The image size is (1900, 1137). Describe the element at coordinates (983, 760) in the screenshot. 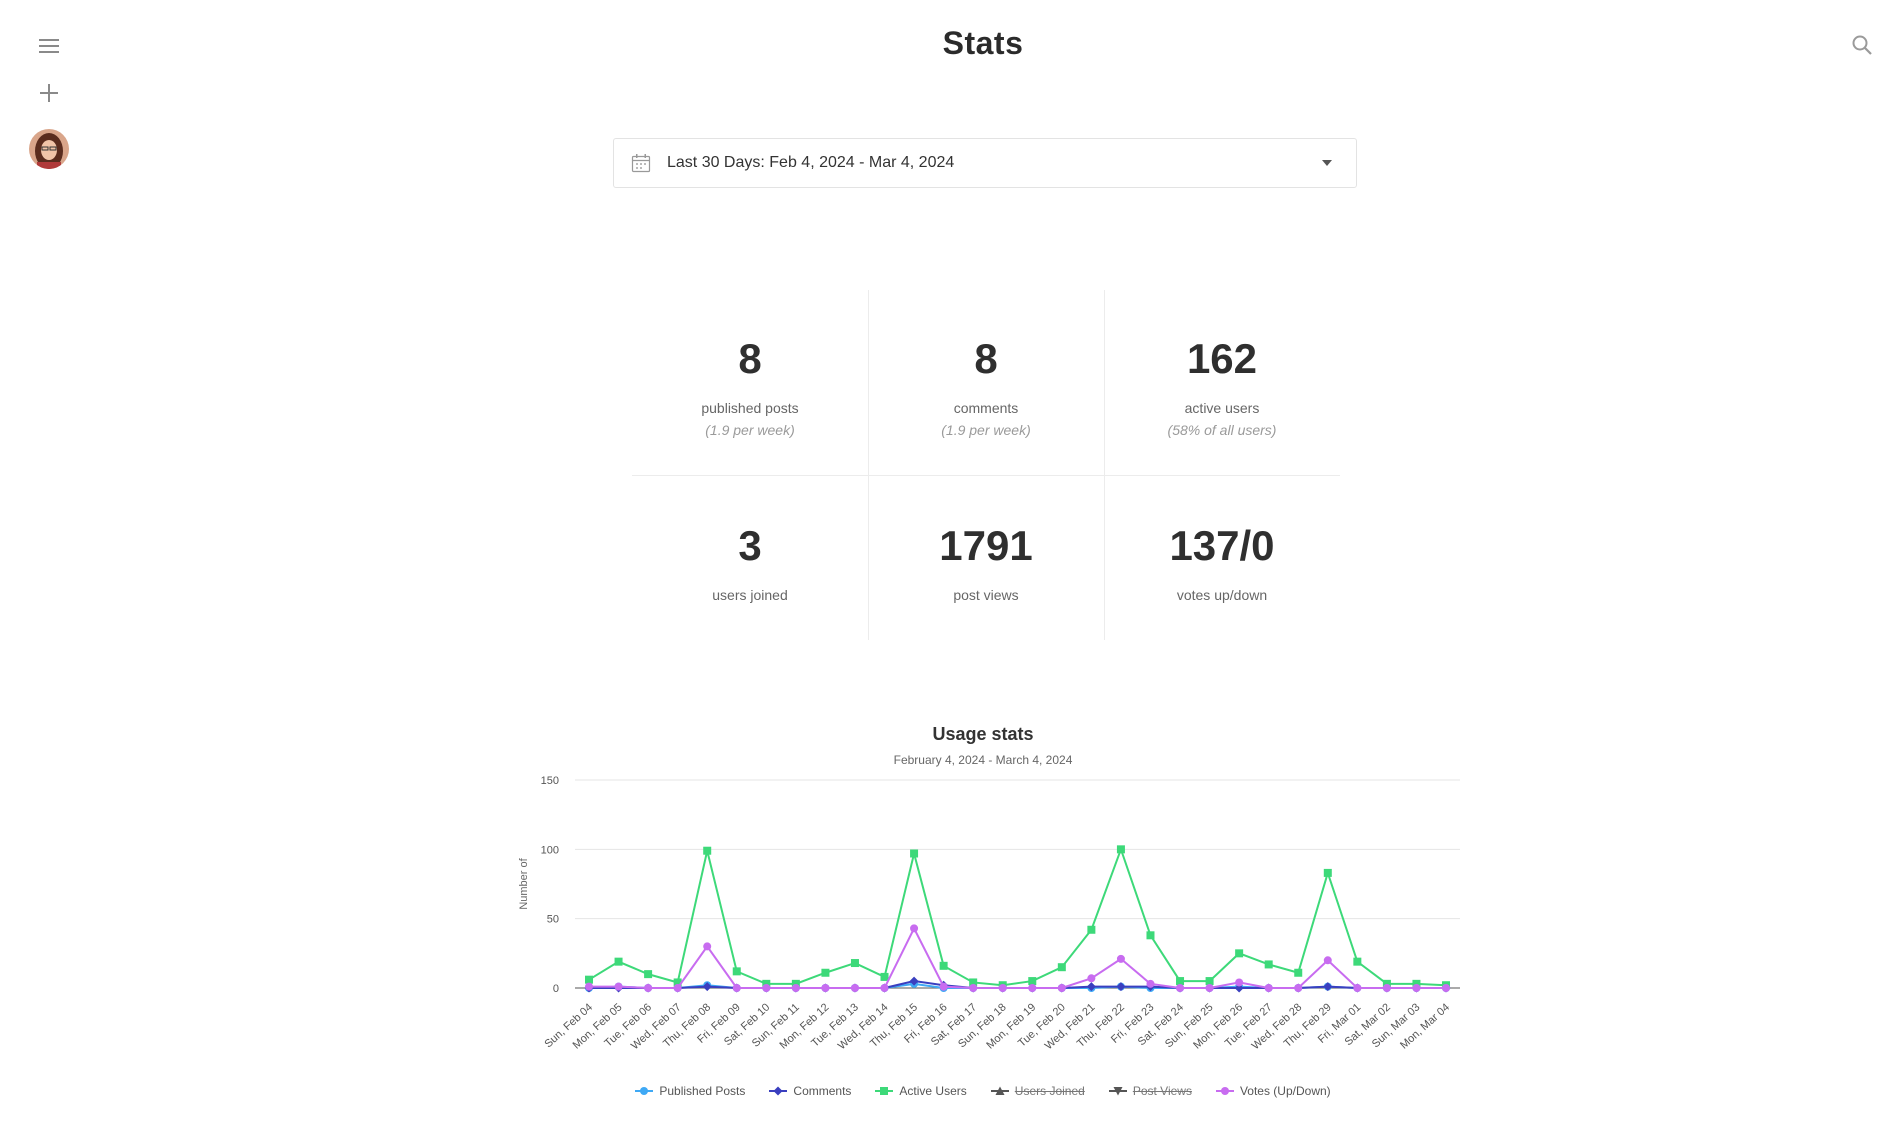

I see `chart-subtitle: February 4, 2024 - March 4, 2024` at that location.